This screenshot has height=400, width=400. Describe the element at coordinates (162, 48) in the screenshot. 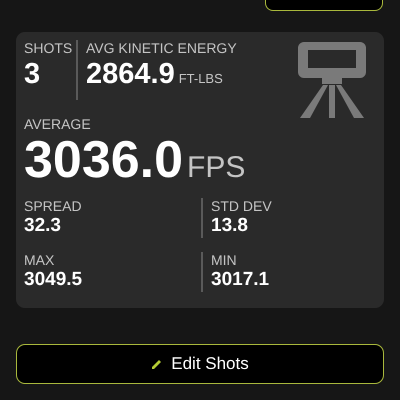

I see `stat-label: AVG KINETIC ENERGY` at that location.